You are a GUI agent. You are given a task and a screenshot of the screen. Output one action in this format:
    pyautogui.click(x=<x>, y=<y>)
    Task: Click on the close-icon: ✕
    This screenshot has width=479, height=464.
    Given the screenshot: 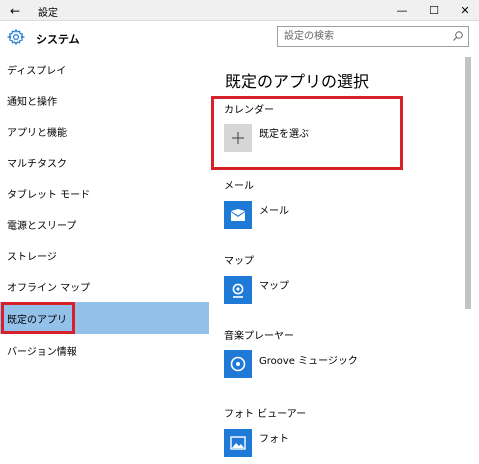 What is the action you would take?
    pyautogui.click(x=465, y=10)
    